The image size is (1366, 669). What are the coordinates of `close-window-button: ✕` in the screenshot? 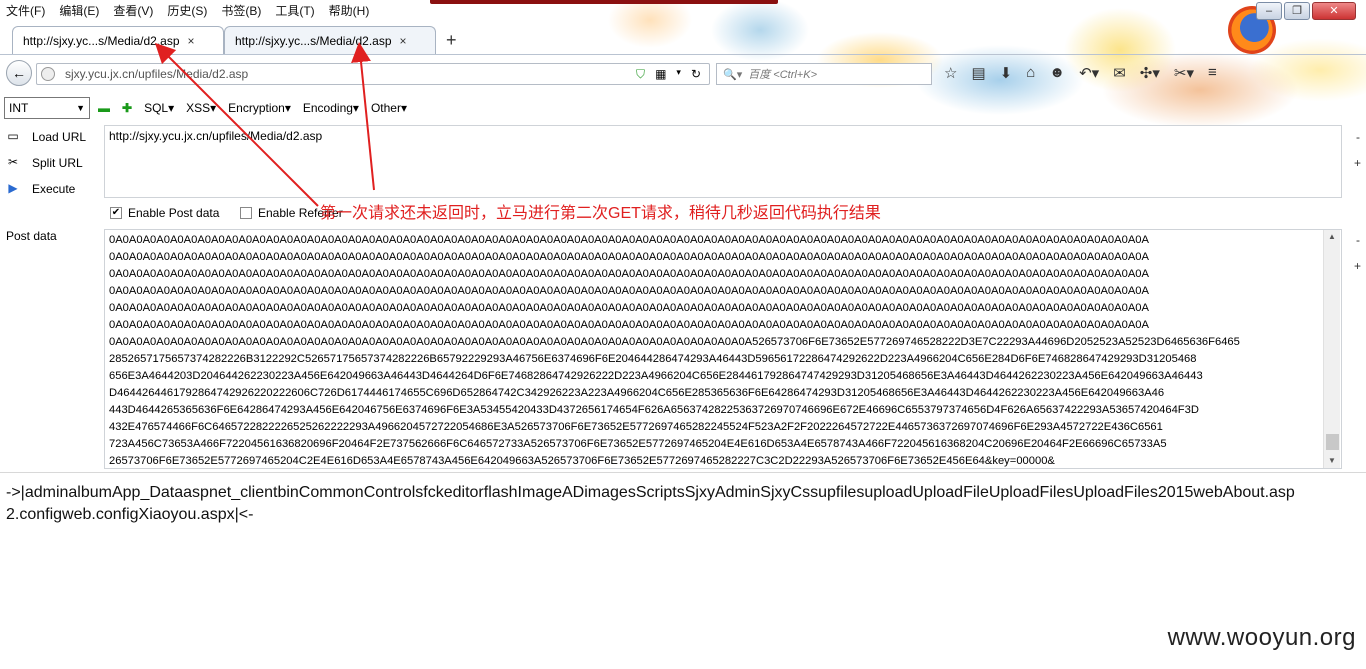 It's located at (1334, 11).